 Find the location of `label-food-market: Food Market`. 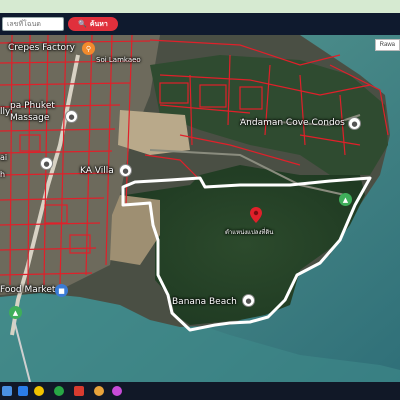

label-food-market: Food Market is located at coordinates (28, 290).